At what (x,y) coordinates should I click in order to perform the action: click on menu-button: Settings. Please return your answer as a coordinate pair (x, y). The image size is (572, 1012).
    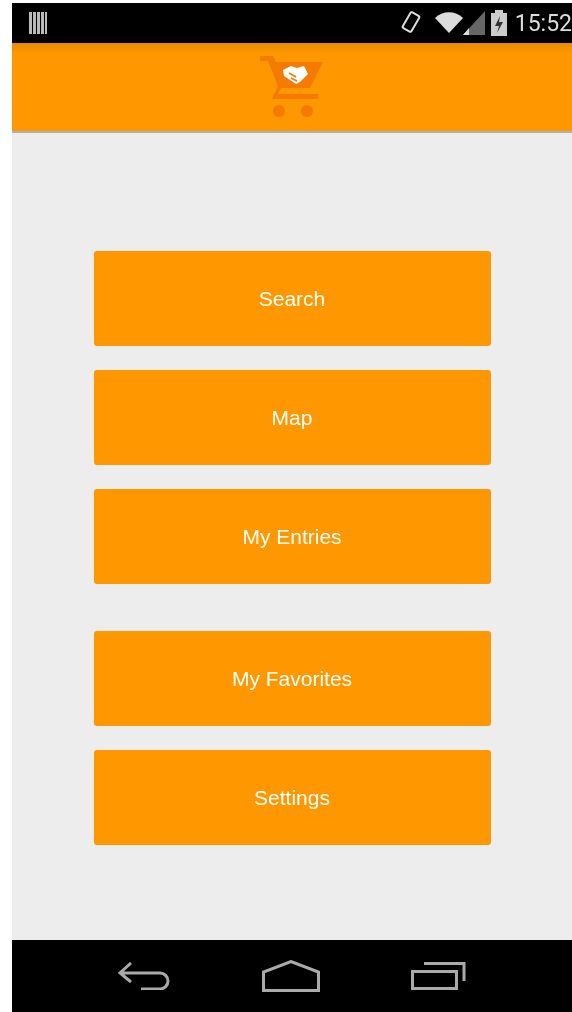
    Looking at the image, I should click on (292, 797).